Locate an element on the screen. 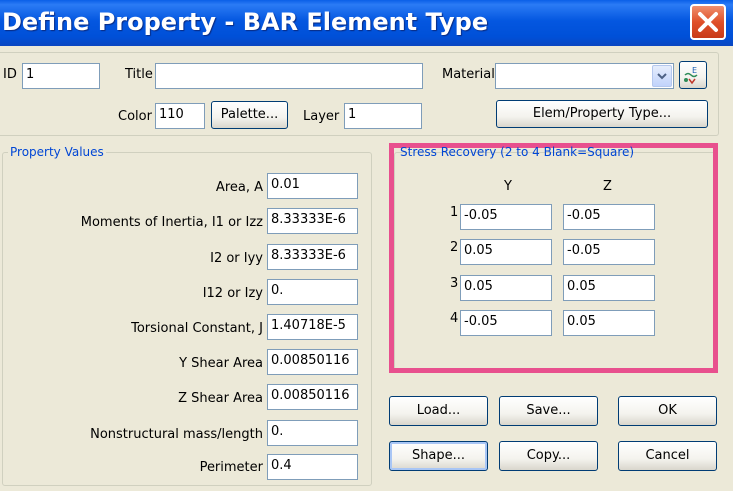  ok-button: OK is located at coordinates (667, 411).